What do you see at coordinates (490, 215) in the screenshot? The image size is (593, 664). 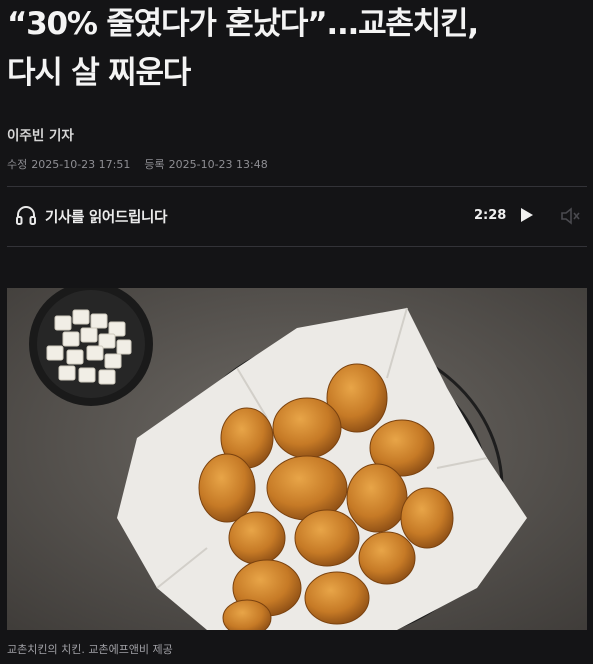 I see `audio-duration: 2:28` at bounding box center [490, 215].